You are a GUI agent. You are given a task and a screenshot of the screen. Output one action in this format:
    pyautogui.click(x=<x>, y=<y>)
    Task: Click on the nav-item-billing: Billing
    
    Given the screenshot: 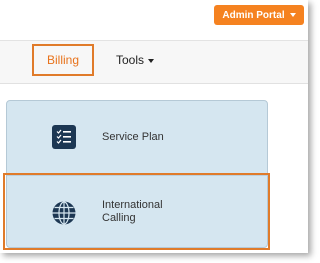 What is the action you would take?
    pyautogui.click(x=63, y=60)
    